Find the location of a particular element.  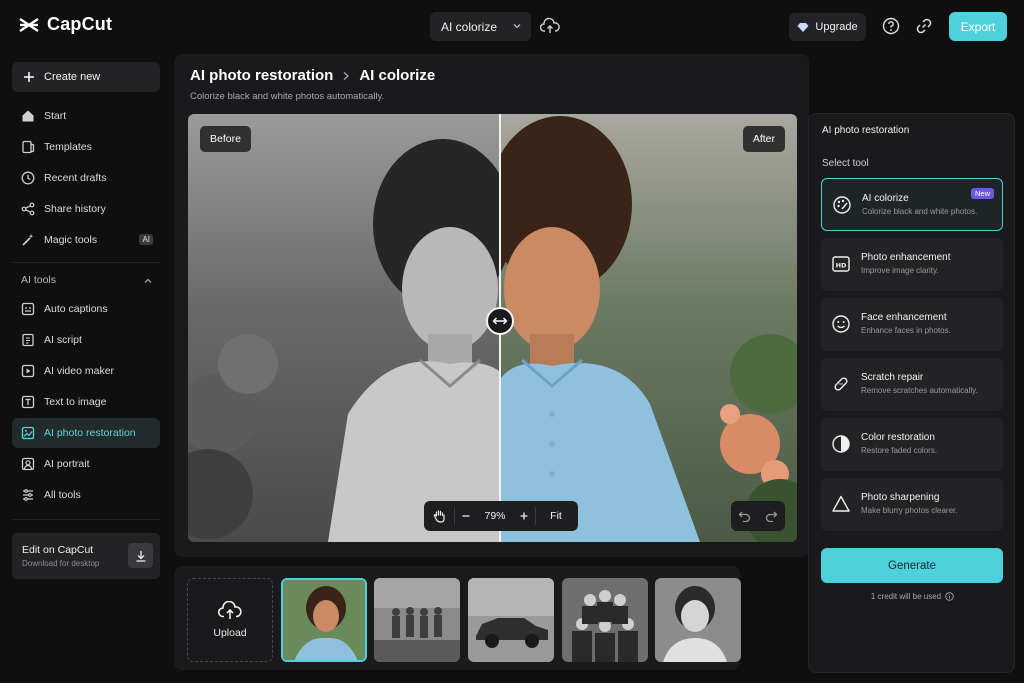

ai-tools-section-title: AI tools is located at coordinates (39, 280).